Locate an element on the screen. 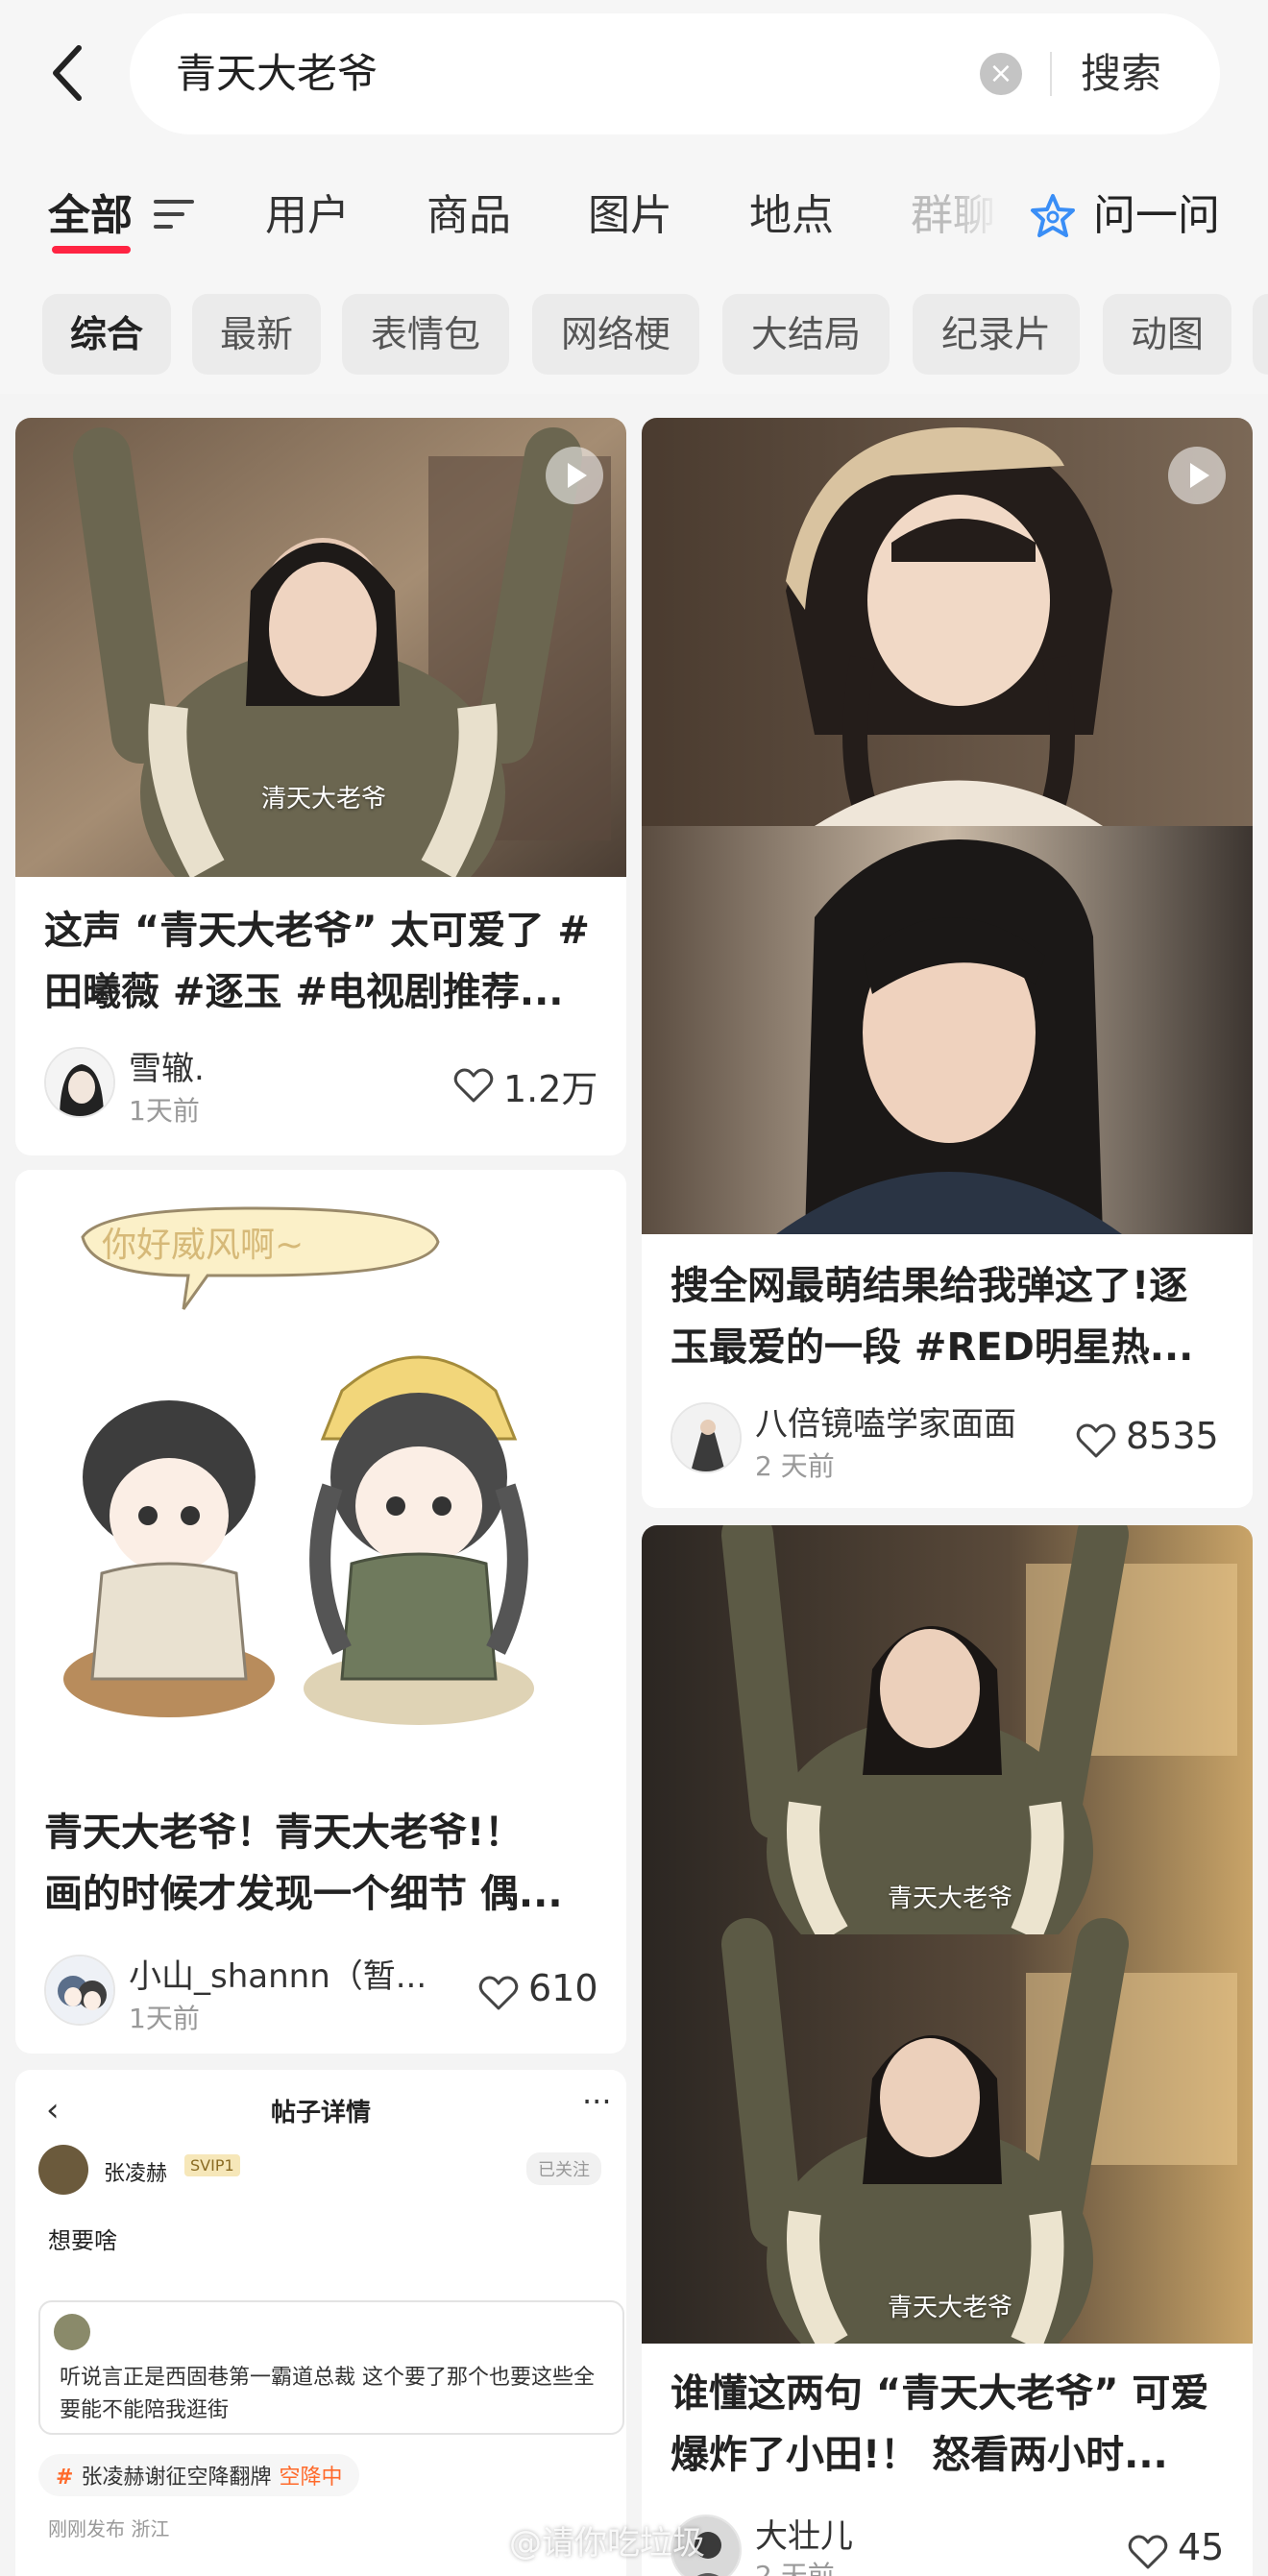 The width and height of the screenshot is (1268, 2576). card-title-line: 青天大老爷！青天大老爷!！ is located at coordinates (284, 1833).